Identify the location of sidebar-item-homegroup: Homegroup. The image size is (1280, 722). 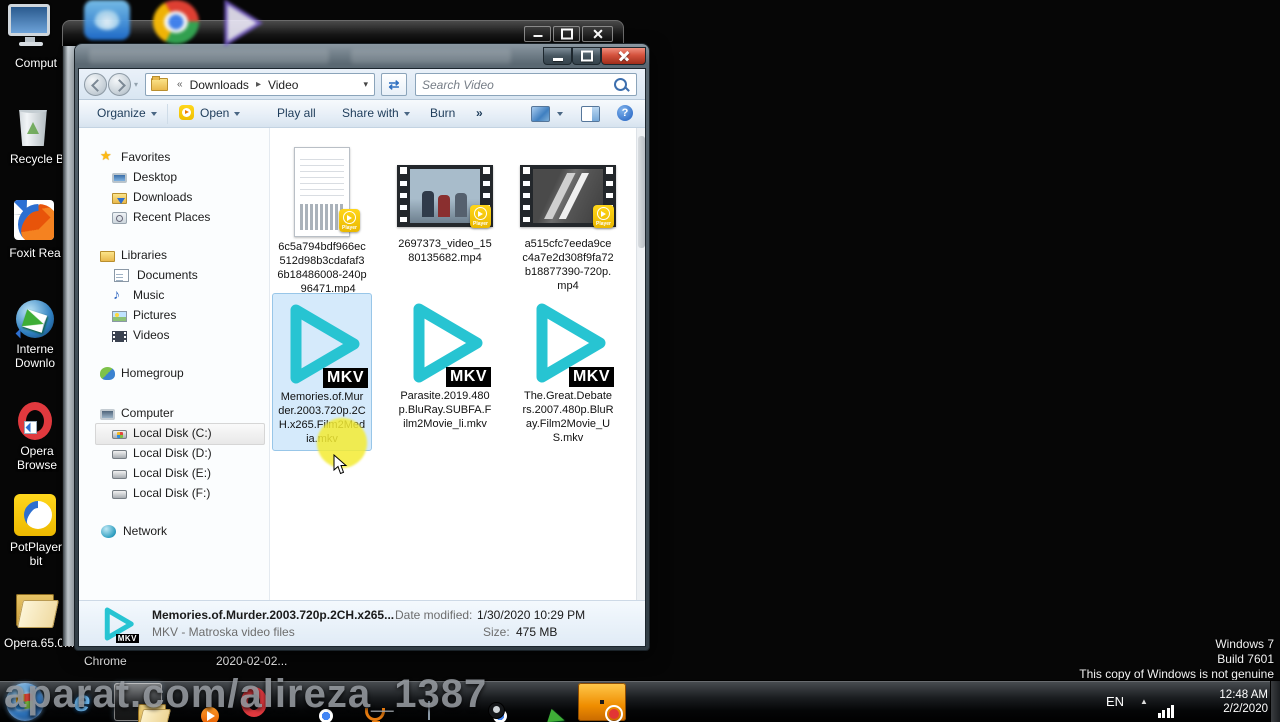
(190, 373).